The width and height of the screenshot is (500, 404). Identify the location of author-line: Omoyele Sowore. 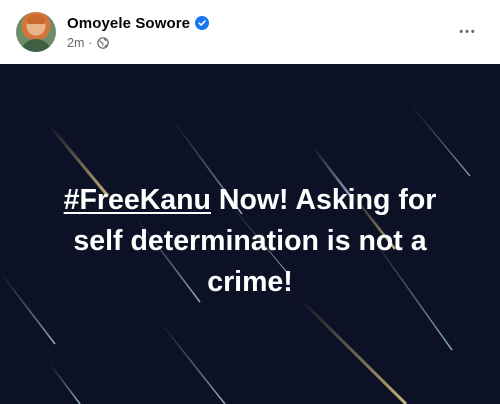
(138, 23).